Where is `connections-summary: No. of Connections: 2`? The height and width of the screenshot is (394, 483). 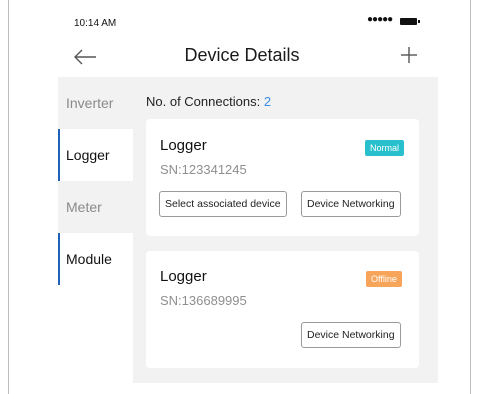
connections-summary: No. of Connections: 2 is located at coordinates (208, 101).